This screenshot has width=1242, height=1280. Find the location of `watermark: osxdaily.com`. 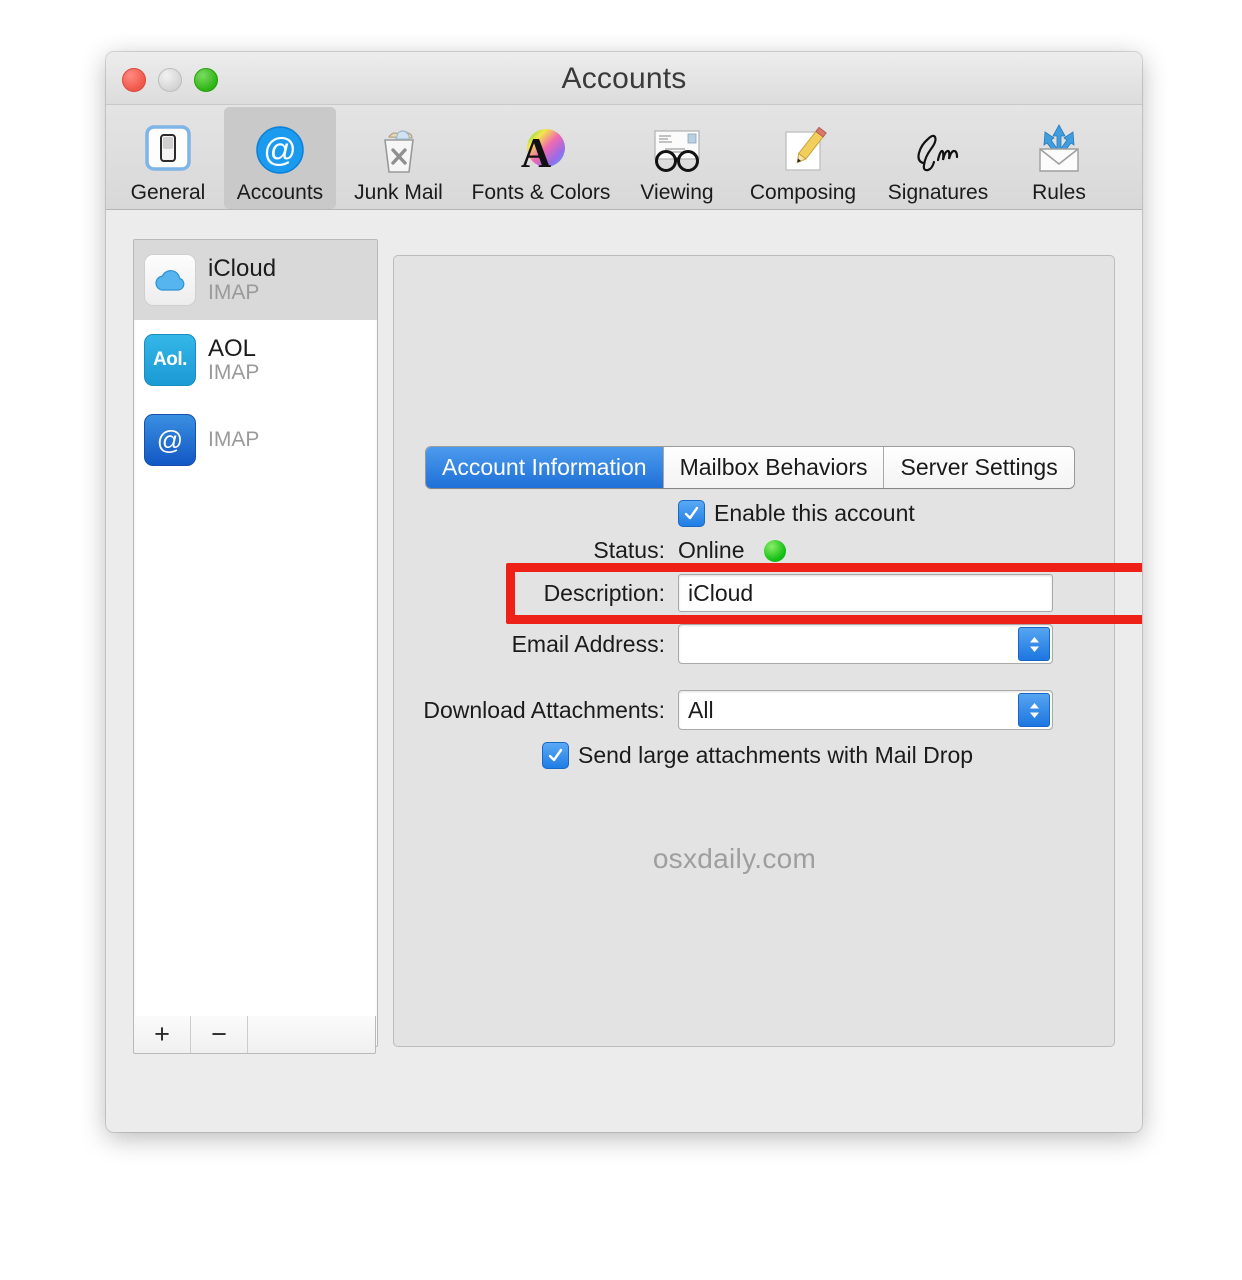

watermark: osxdaily.com is located at coordinates (734, 858).